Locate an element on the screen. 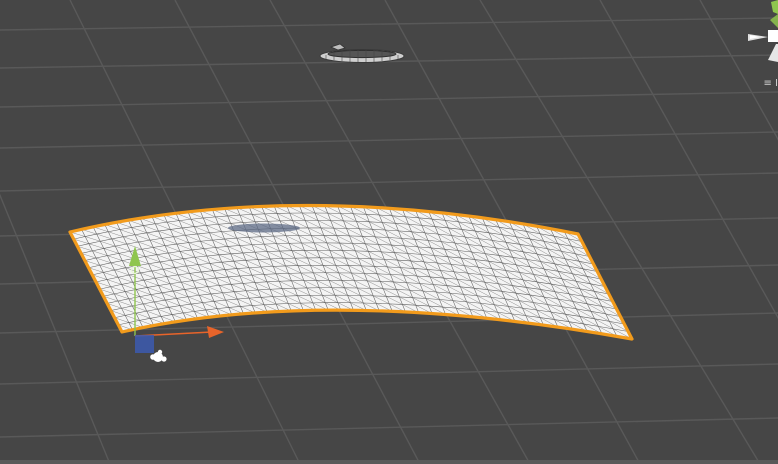 Image resolution: width=778 pixels, height=464 pixels. scene-orientation-gizmo-icon is located at coordinates (763, 31).